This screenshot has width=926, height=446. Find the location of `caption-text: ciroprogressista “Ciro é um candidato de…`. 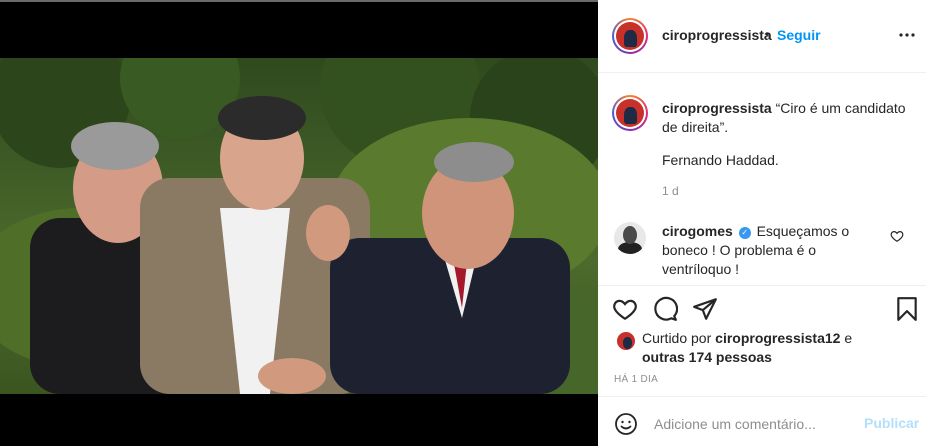

caption-text: ciroprogressista “Ciro é um candidato de… is located at coordinates (787, 118).